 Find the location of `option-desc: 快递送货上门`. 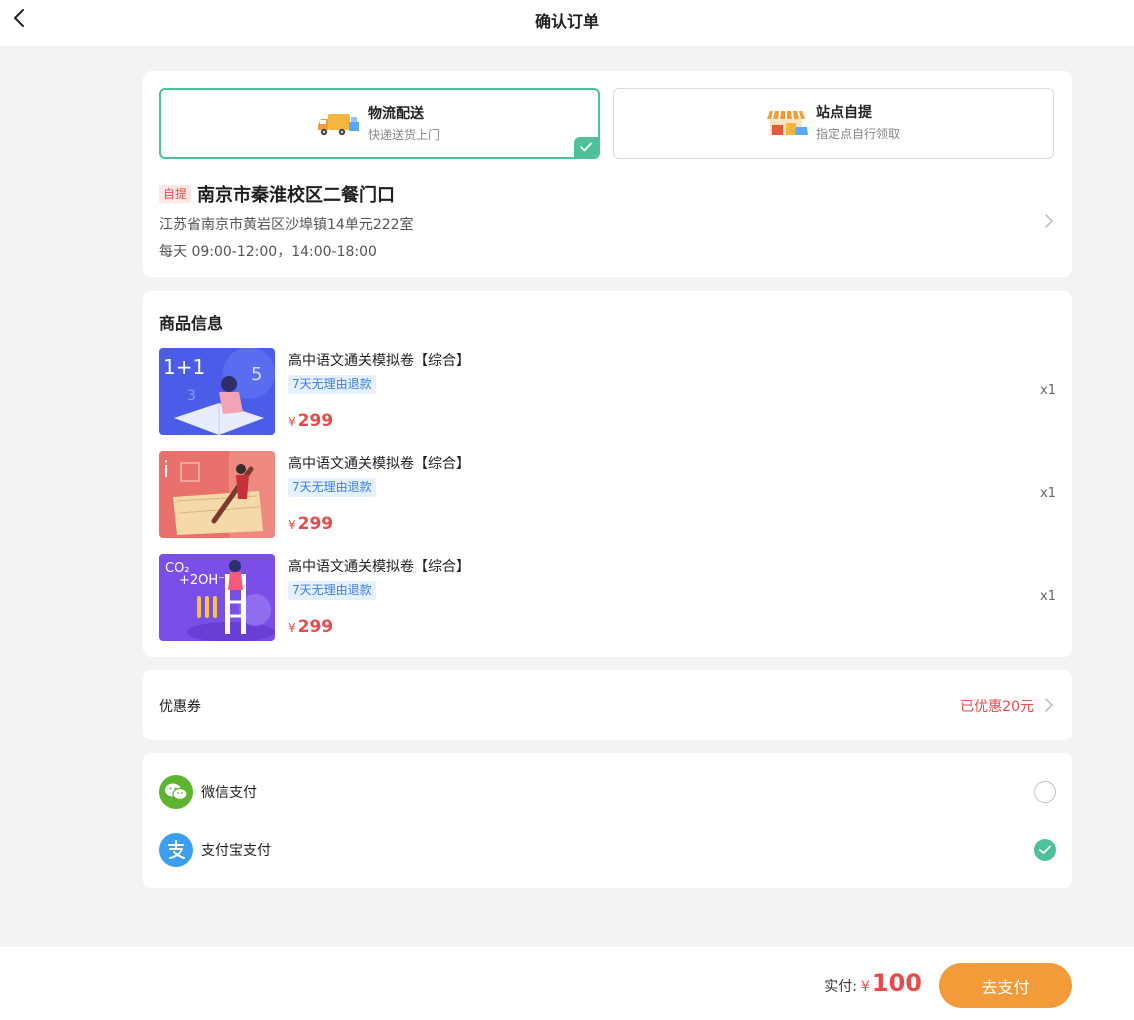

option-desc: 快递送货上门 is located at coordinates (404, 135).